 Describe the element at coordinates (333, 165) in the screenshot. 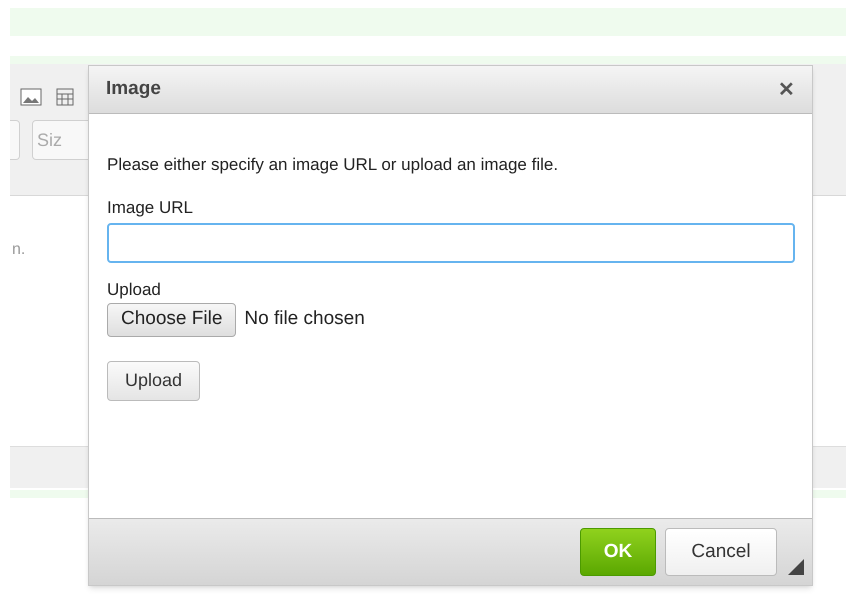

I see `intro-text: Please either specify an image URL or upload an image file.` at that location.